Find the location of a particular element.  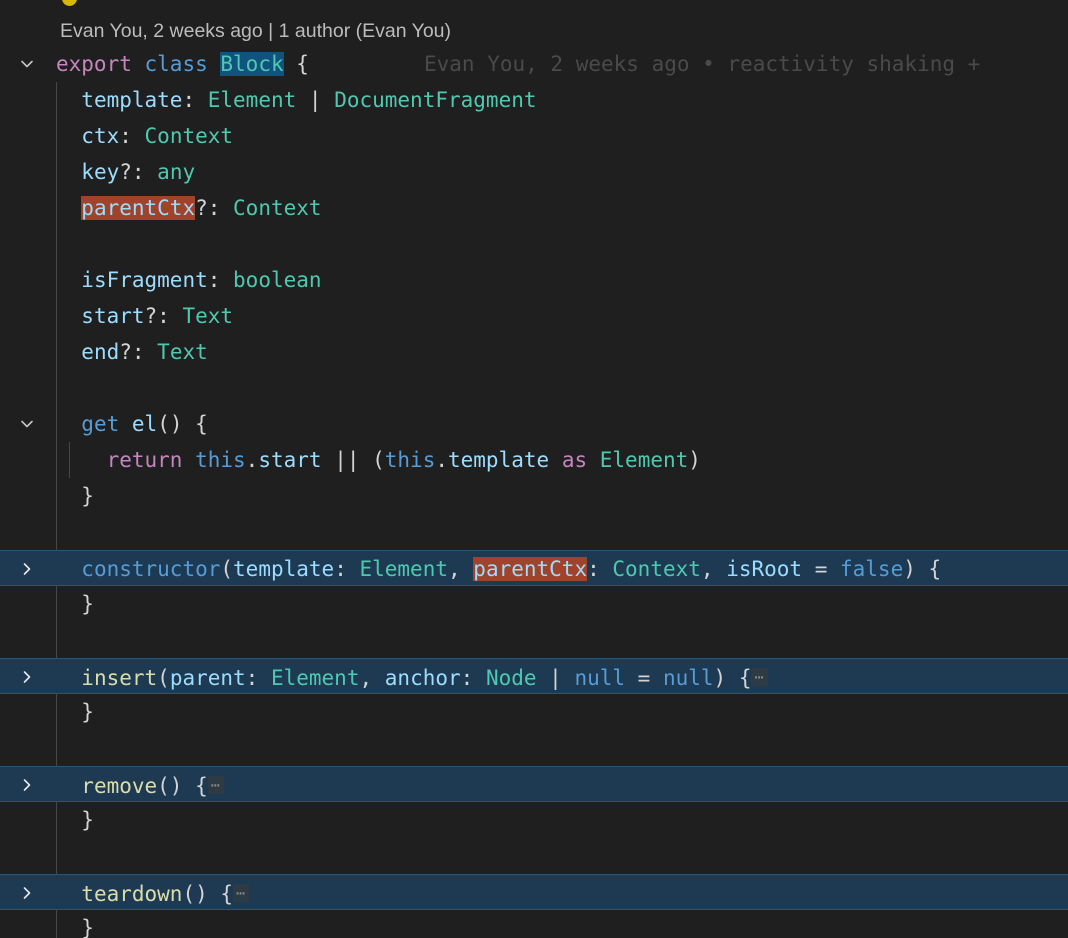

code-token: get is located at coordinates (100, 424).